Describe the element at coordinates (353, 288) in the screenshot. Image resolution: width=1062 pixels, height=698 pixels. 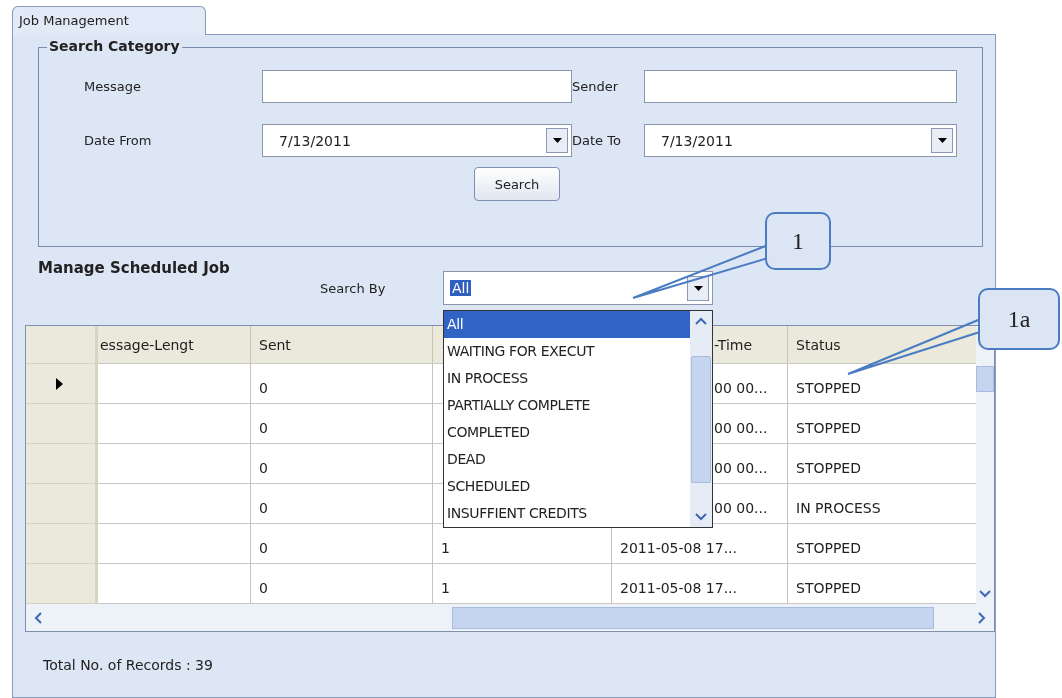
I see `field-label: Search By` at that location.